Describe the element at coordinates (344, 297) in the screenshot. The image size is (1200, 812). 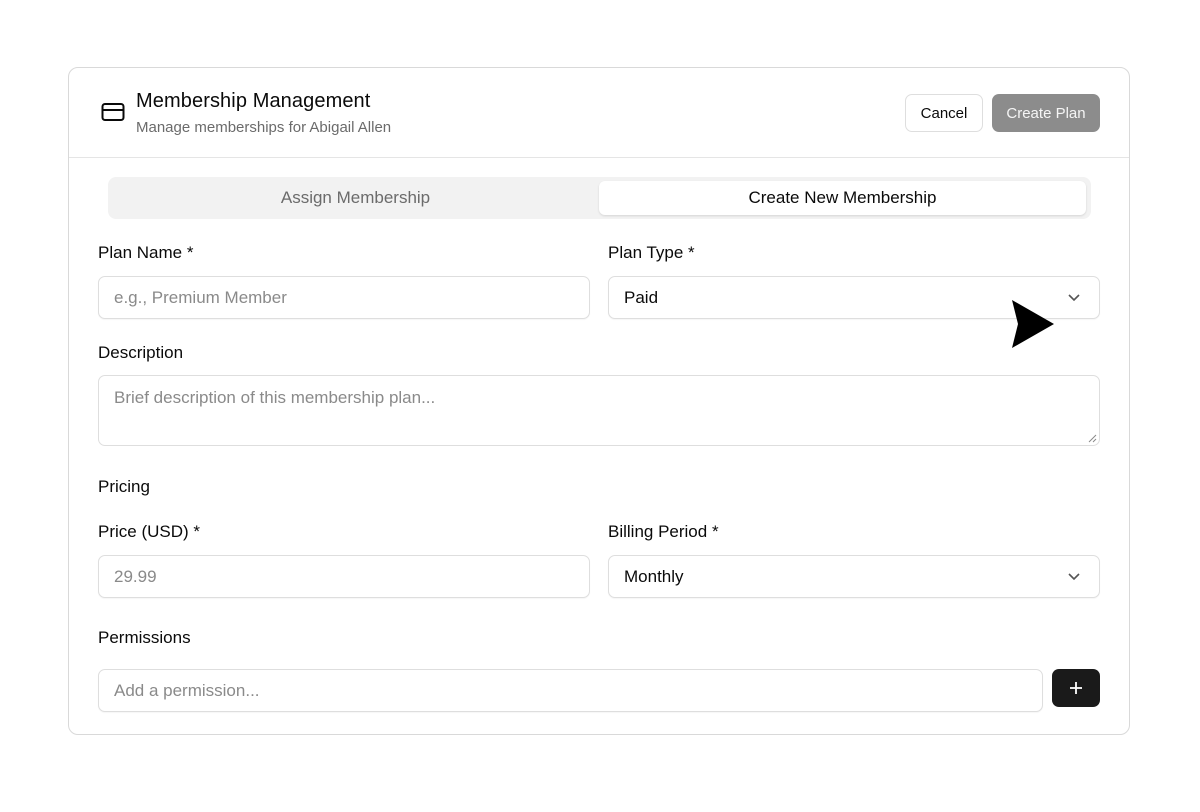
I see `plan-name-input: e.g., Premium Member` at that location.